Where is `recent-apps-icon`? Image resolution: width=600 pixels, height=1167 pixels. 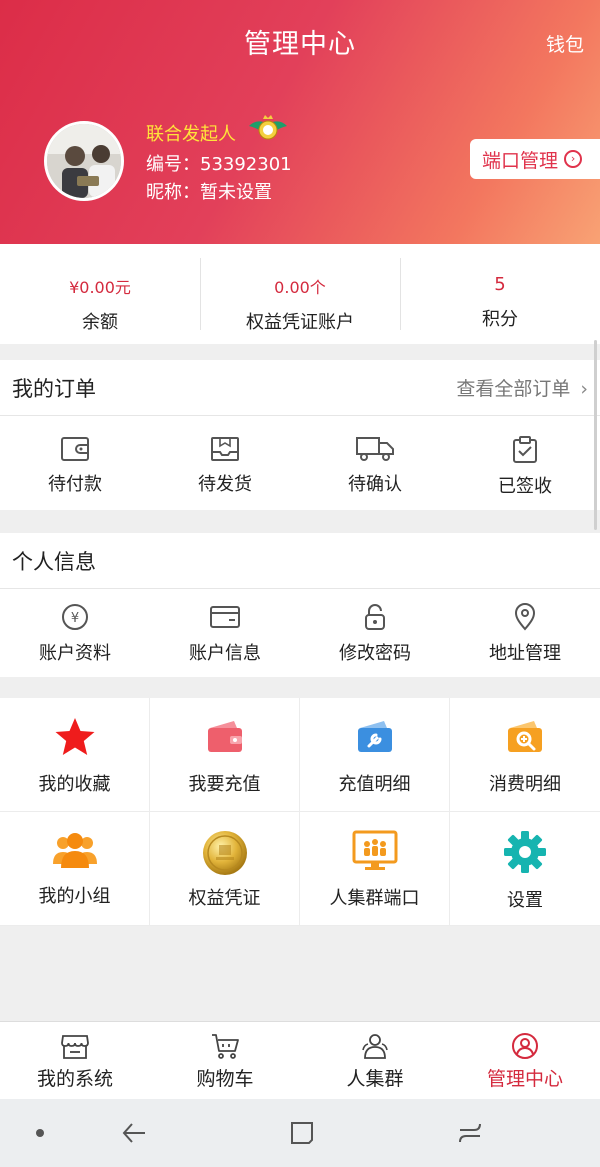 recent-apps-icon is located at coordinates (470, 1133).